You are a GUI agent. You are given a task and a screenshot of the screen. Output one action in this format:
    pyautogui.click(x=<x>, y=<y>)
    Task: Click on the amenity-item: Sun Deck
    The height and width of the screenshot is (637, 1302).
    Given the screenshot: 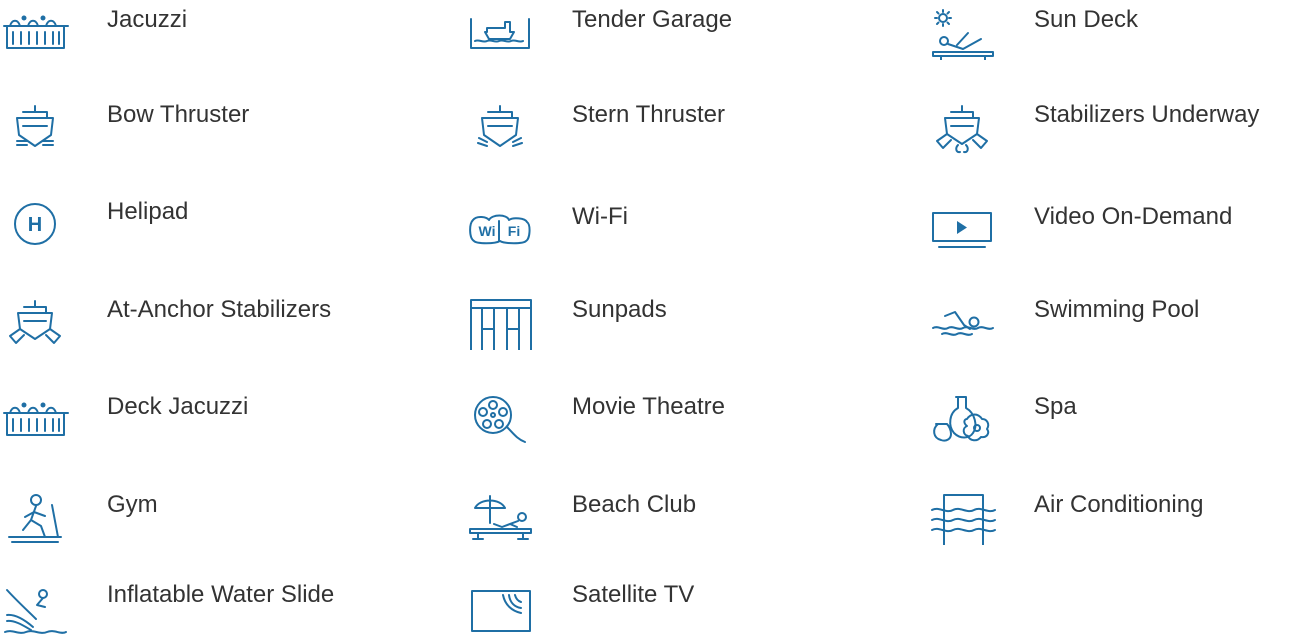 What is the action you would take?
    pyautogui.click(x=1114, y=30)
    